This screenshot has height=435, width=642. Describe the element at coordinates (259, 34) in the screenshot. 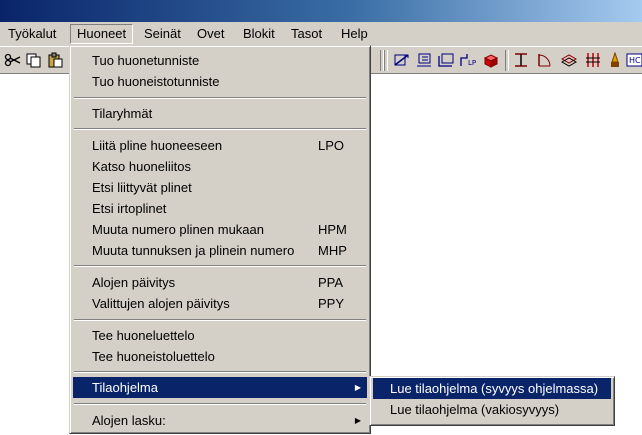

I see `menu-blokit: Blokit` at that location.